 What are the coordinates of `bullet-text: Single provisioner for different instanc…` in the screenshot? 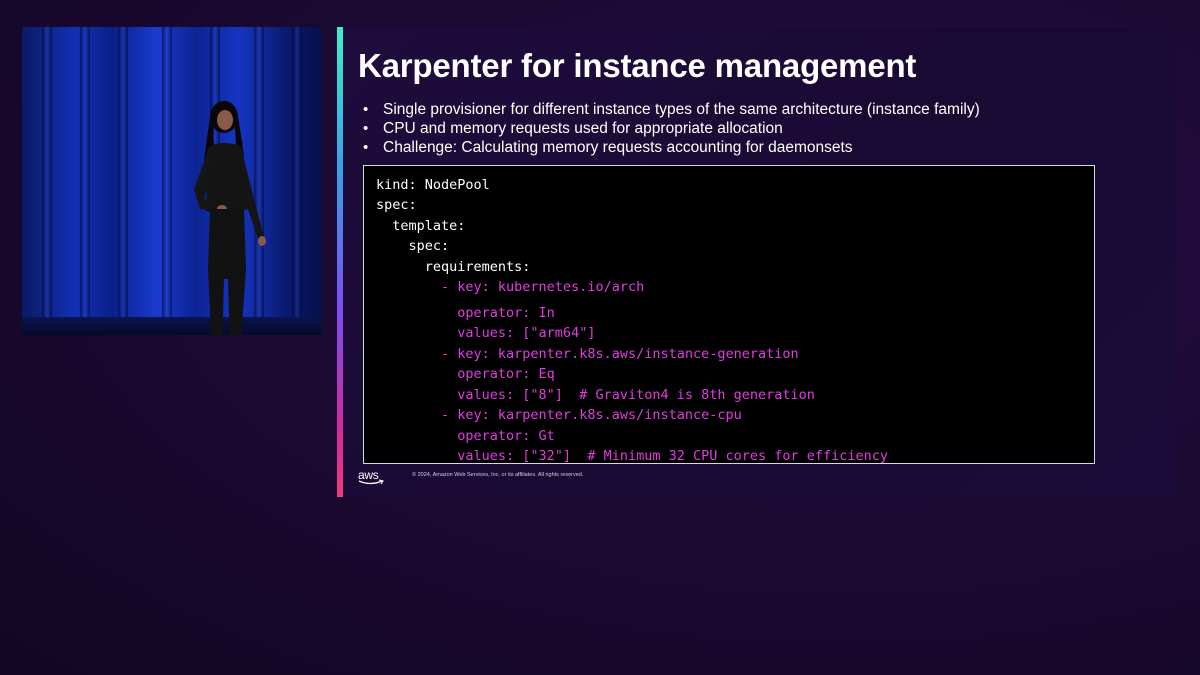 It's located at (681, 109).